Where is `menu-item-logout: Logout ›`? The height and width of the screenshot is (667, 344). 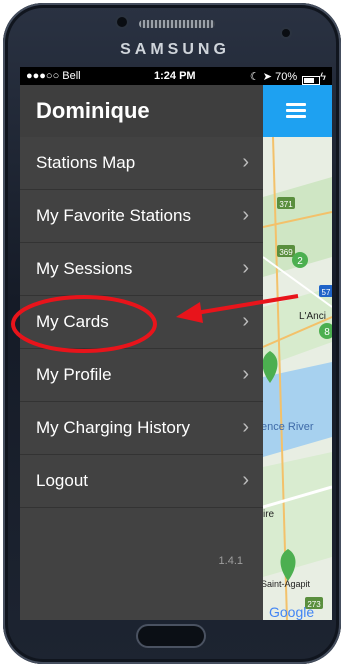
menu-item-logout: Logout › is located at coordinates (141, 481).